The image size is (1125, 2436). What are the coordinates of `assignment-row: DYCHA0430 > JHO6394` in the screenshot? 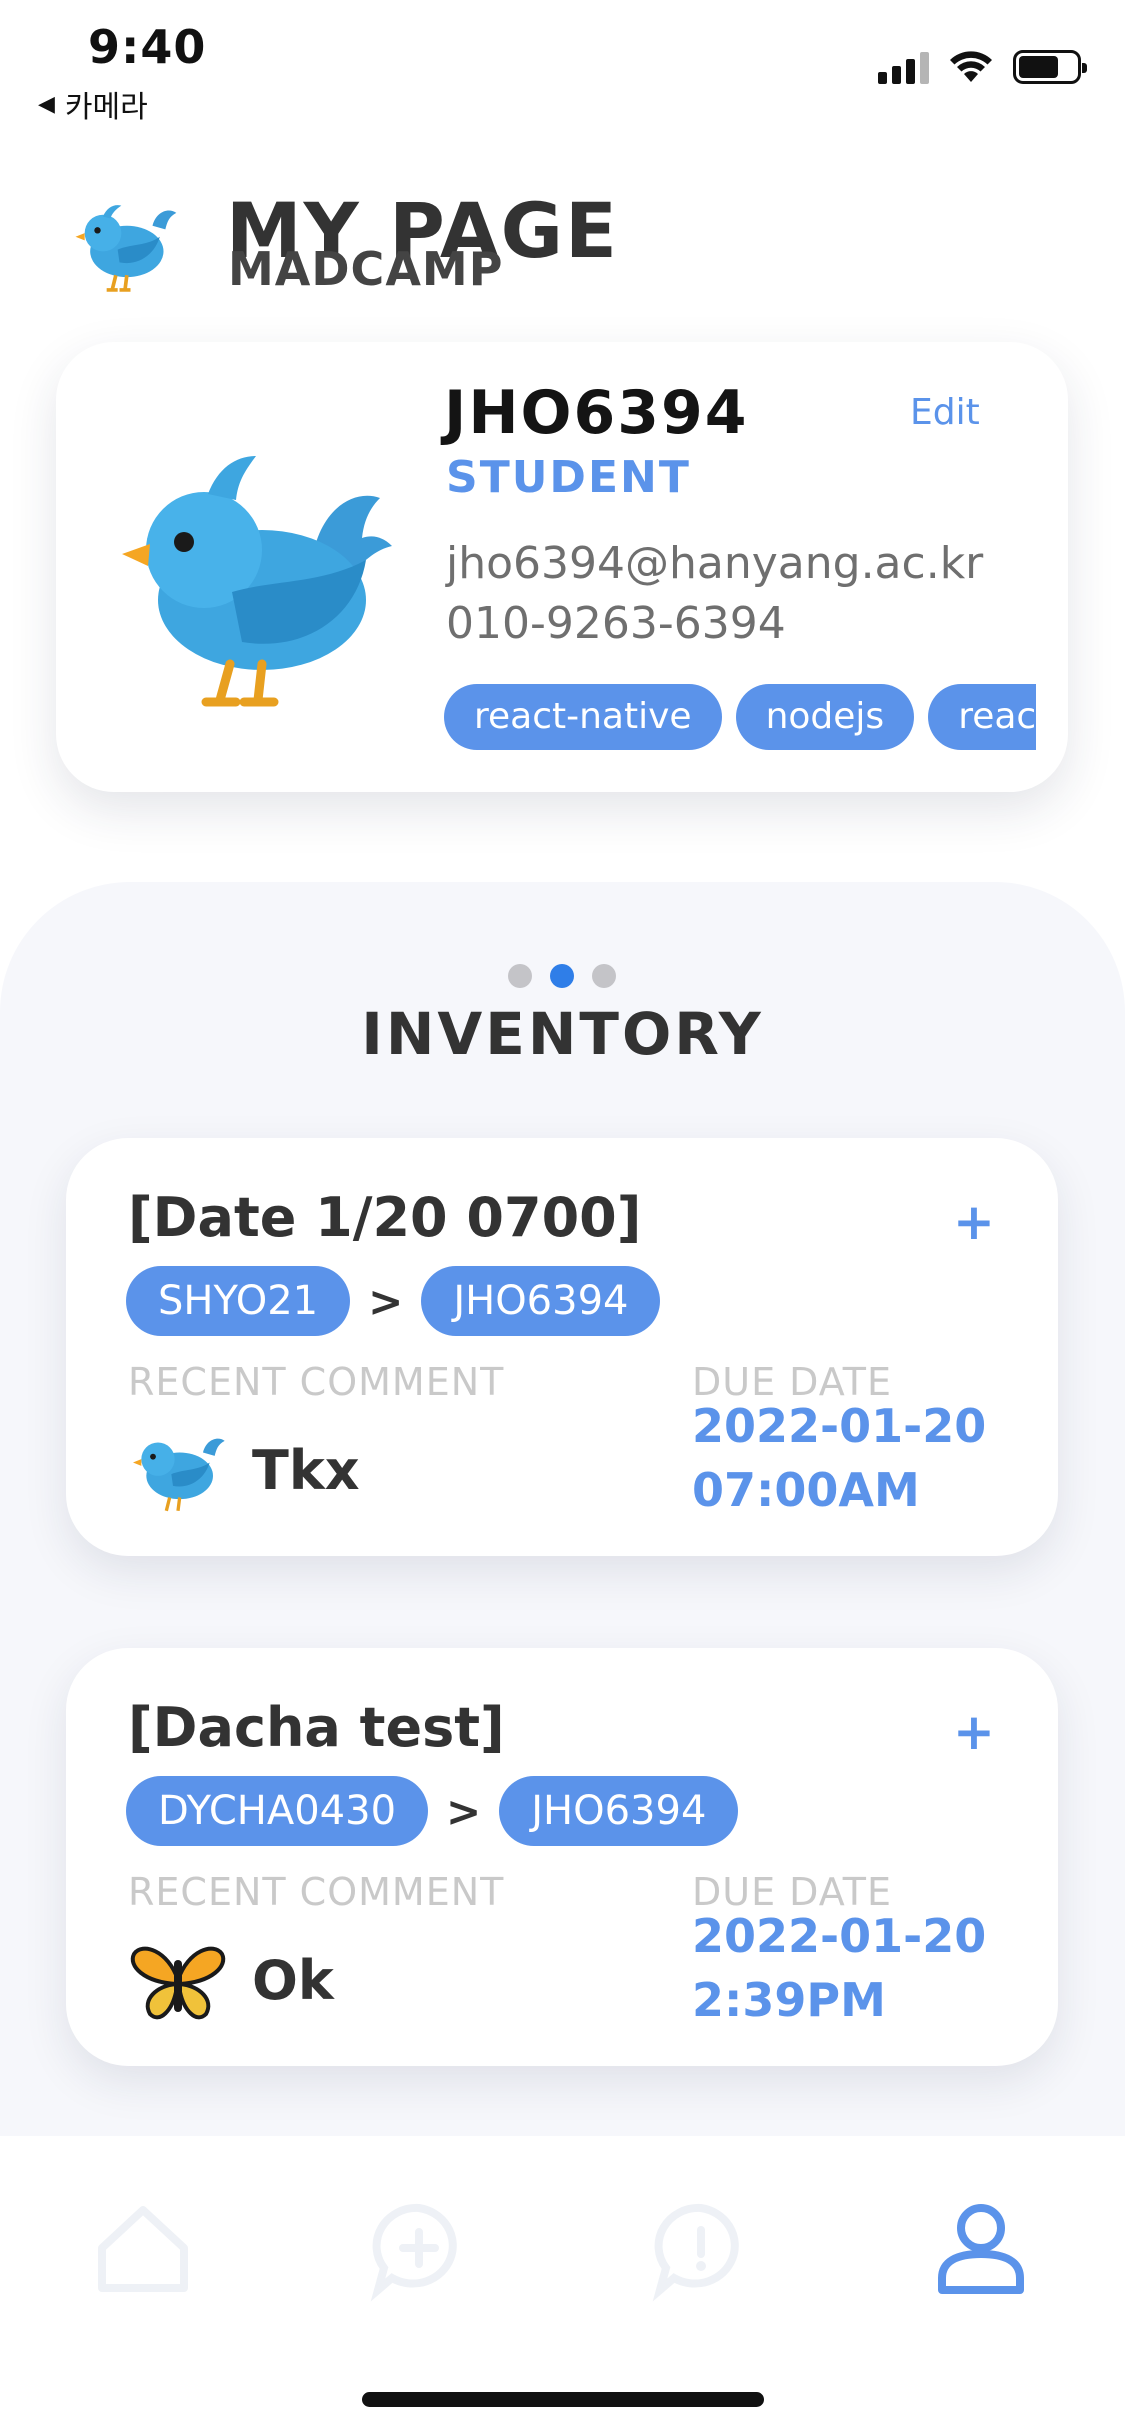 It's located at (432, 1811).